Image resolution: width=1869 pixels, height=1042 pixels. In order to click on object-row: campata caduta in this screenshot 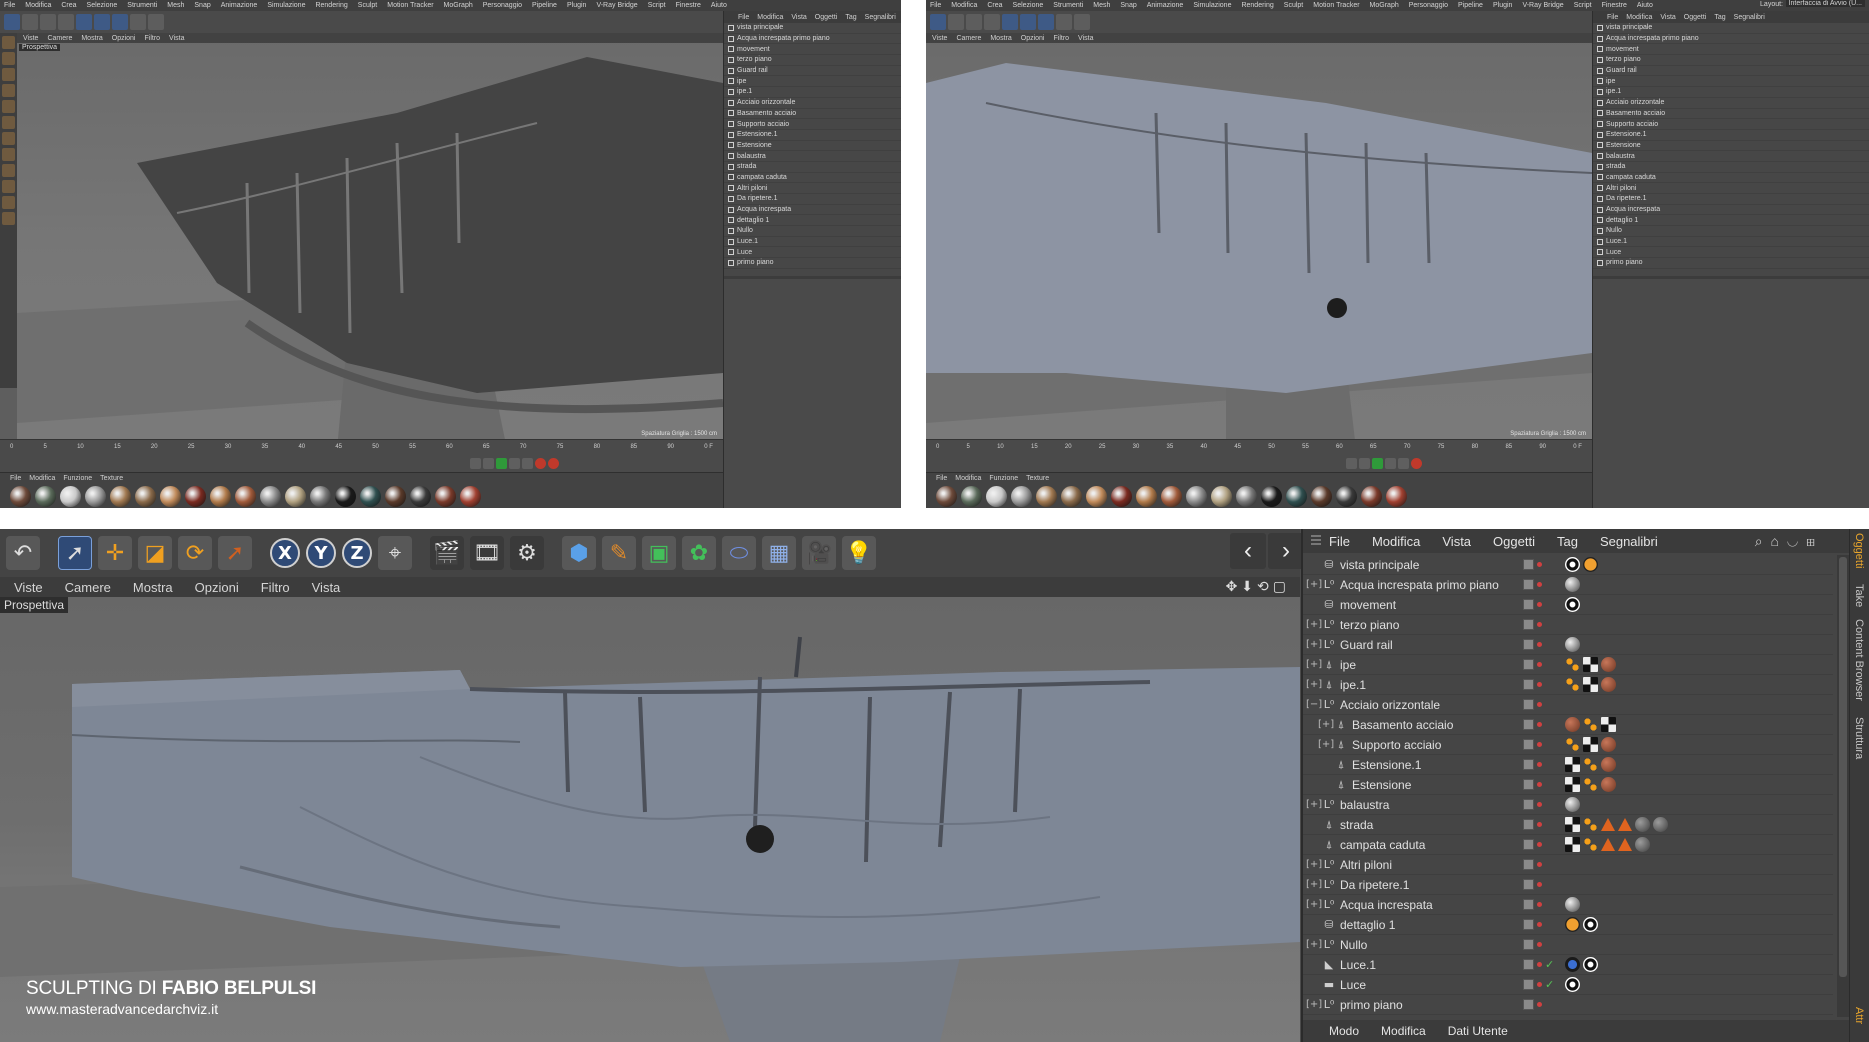, I will do `click(812, 178)`.